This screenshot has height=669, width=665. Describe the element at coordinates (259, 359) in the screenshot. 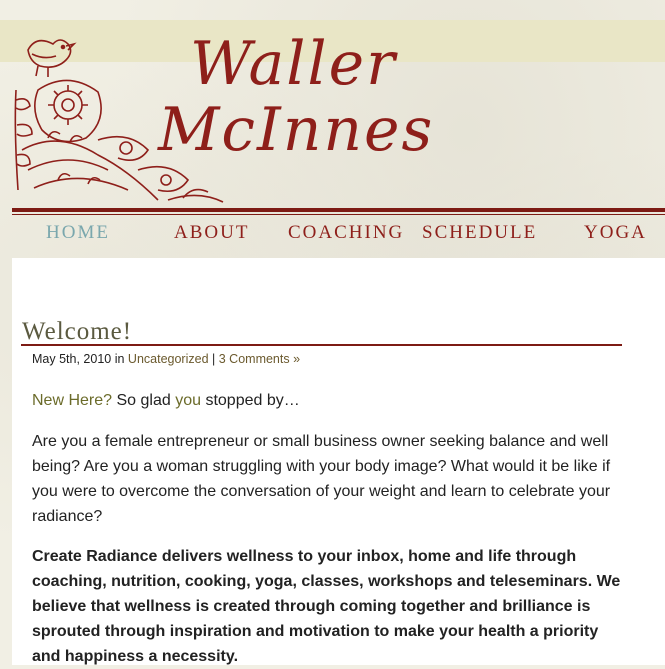

I see `comments-link: 3 Comments »` at that location.